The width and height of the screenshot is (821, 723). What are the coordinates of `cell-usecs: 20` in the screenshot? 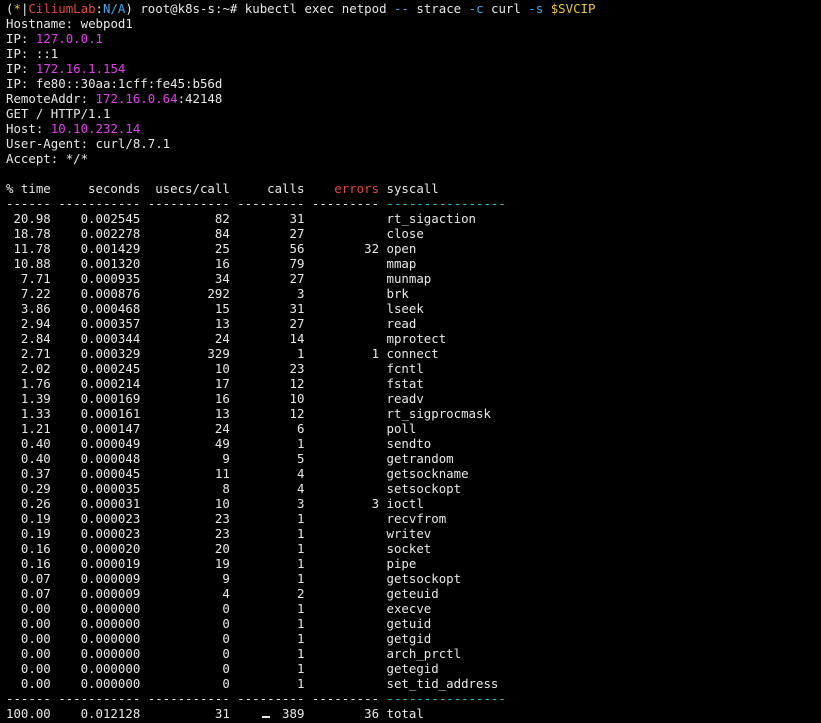 It's located at (192, 548).